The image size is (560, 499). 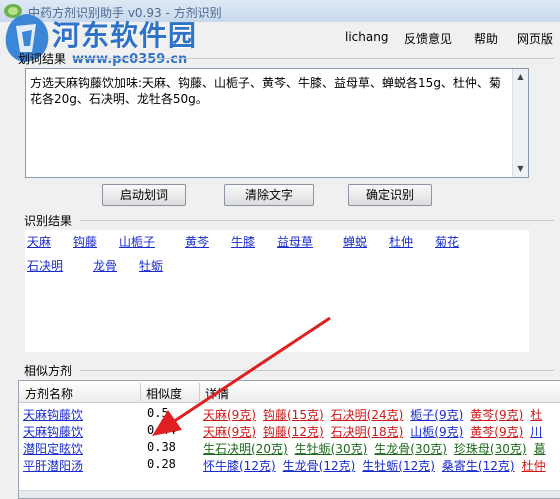 I want to click on formula-name-link: 平肝潜阳汤, so click(x=53, y=465).